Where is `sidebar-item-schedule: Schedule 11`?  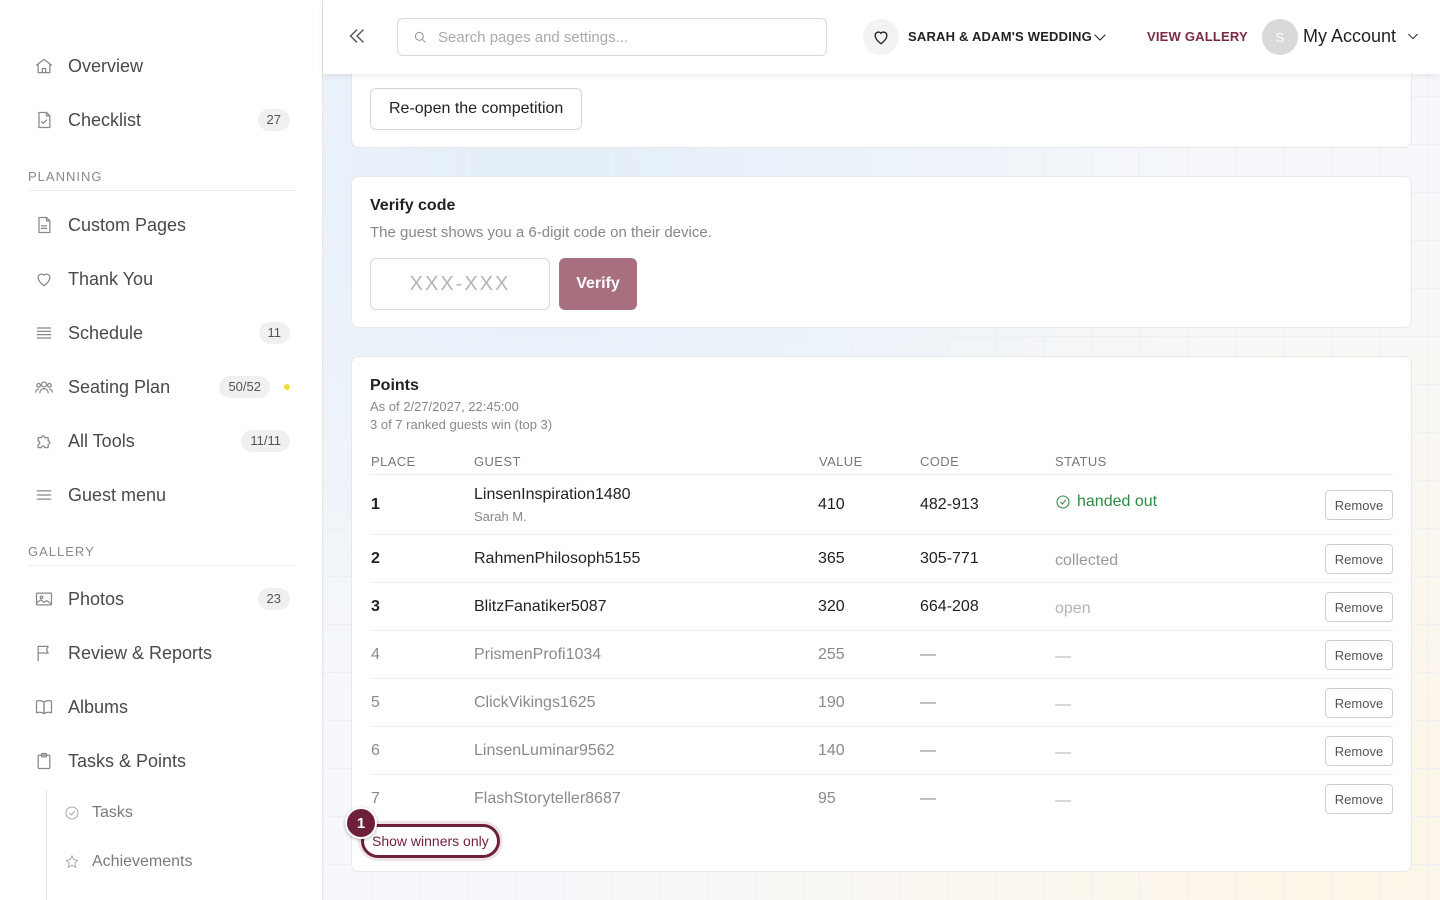
sidebar-item-schedule: Schedule 11 is located at coordinates (162, 333).